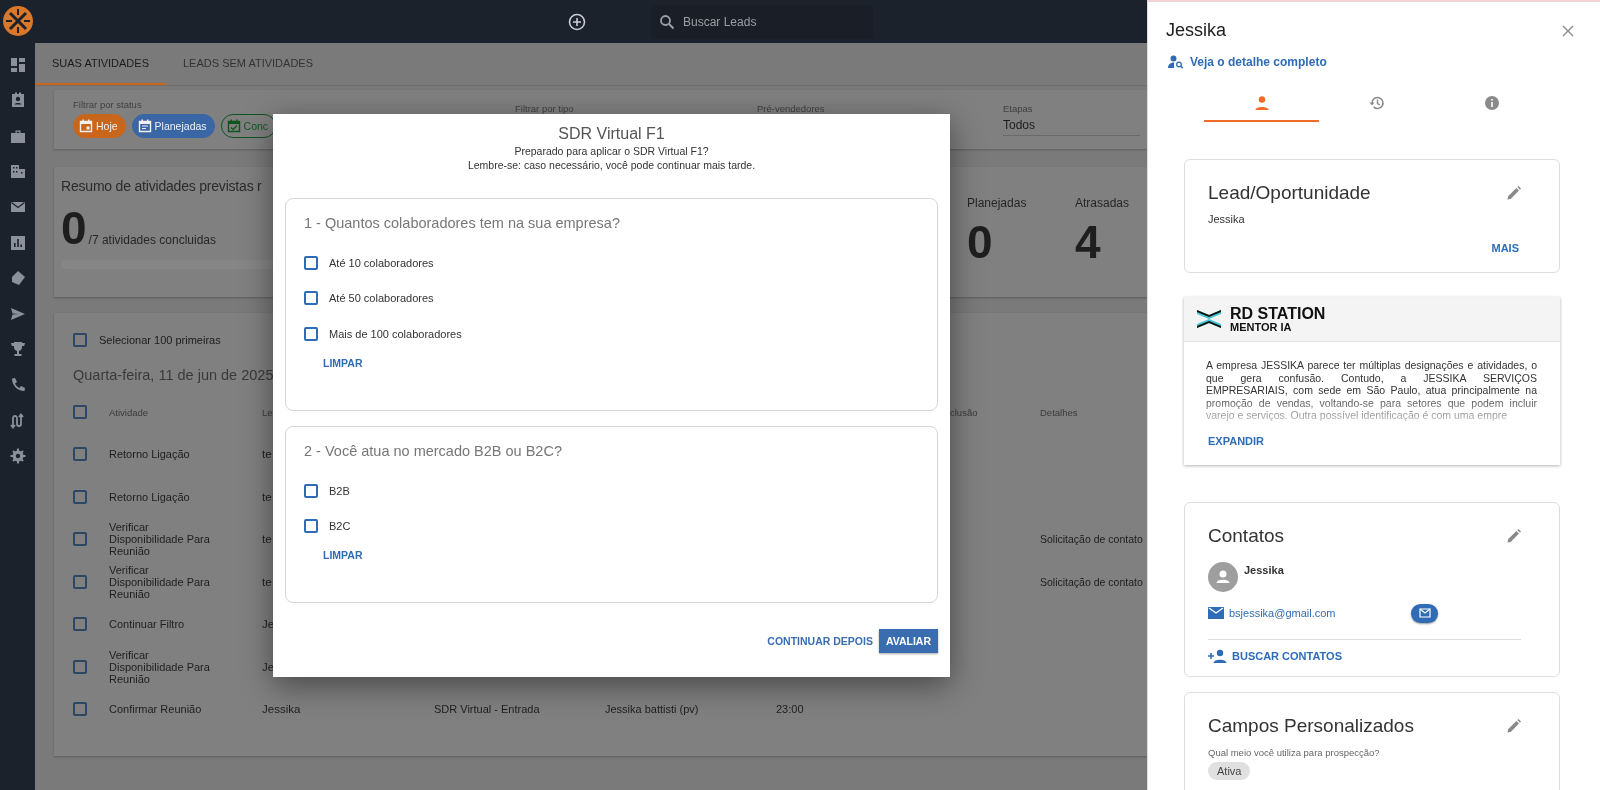  I want to click on logo-icon, so click(17, 21).